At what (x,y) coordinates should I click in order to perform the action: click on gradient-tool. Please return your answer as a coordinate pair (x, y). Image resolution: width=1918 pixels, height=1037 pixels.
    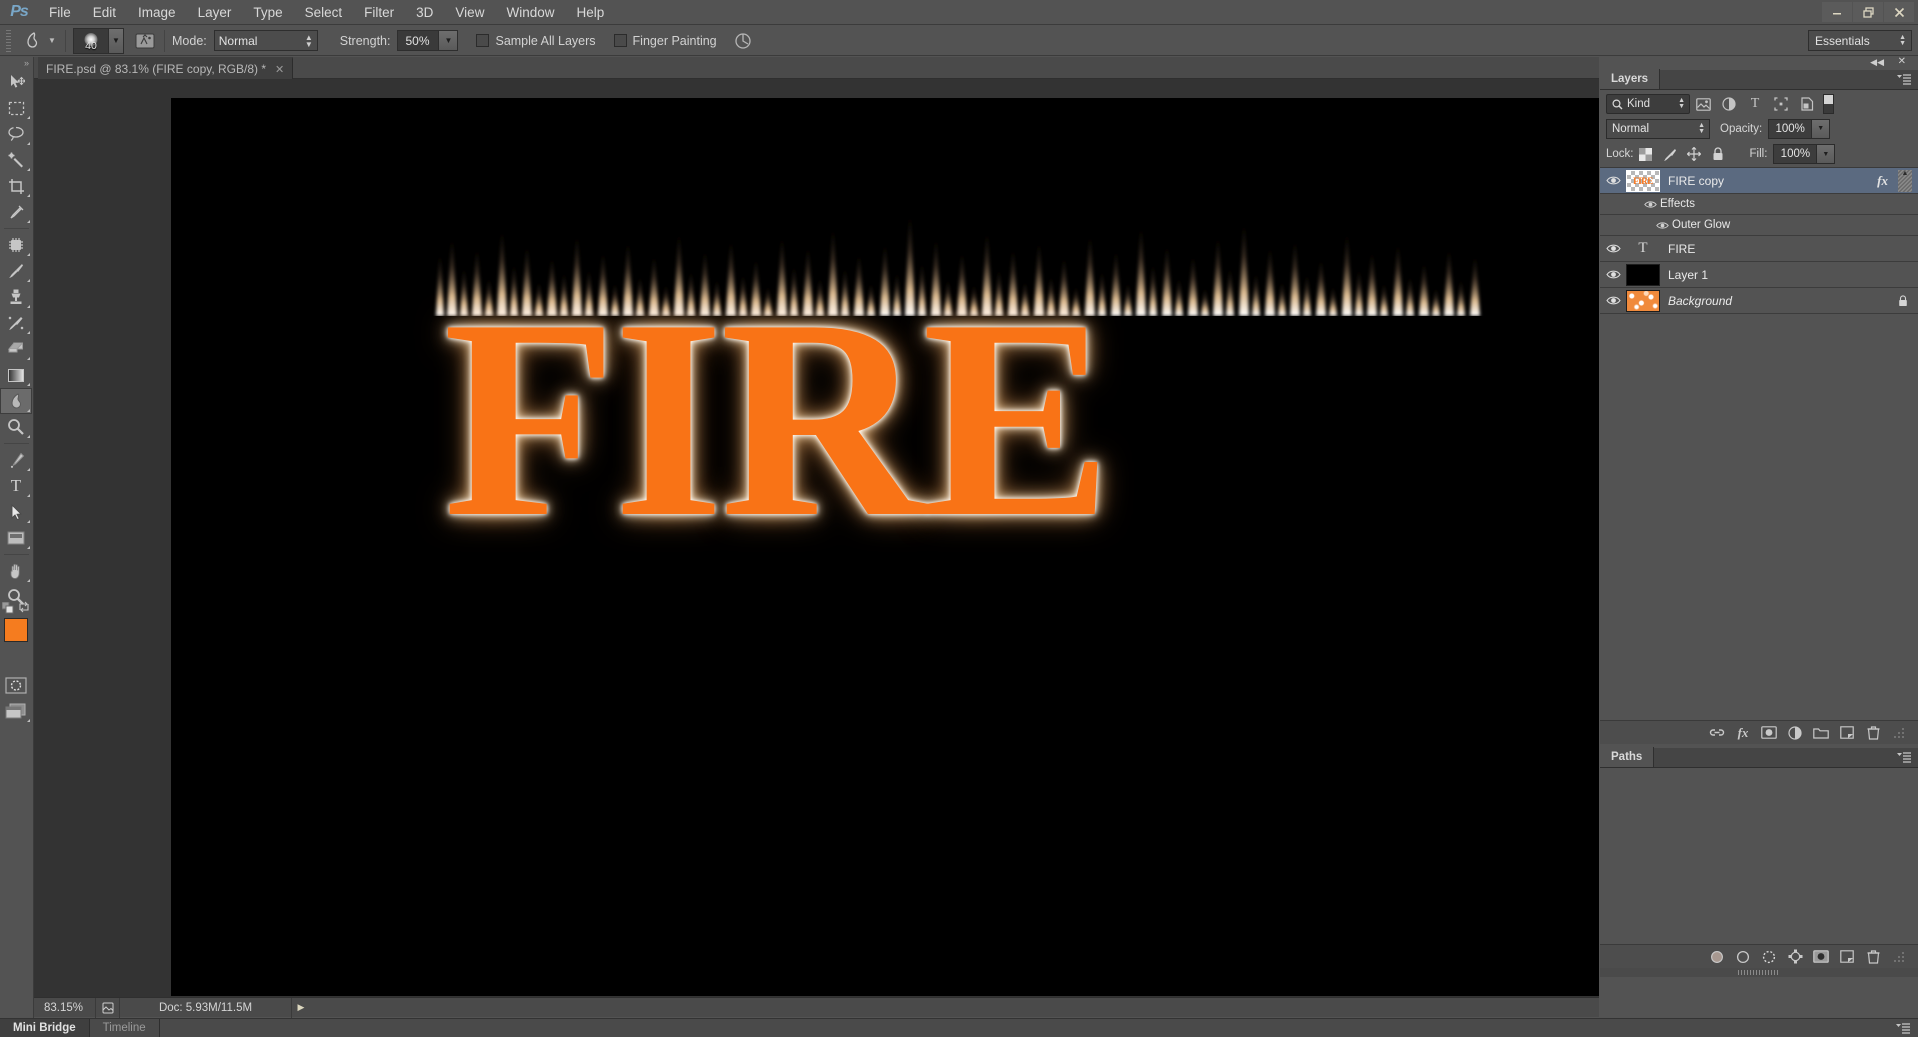
    Looking at the image, I should click on (16, 375).